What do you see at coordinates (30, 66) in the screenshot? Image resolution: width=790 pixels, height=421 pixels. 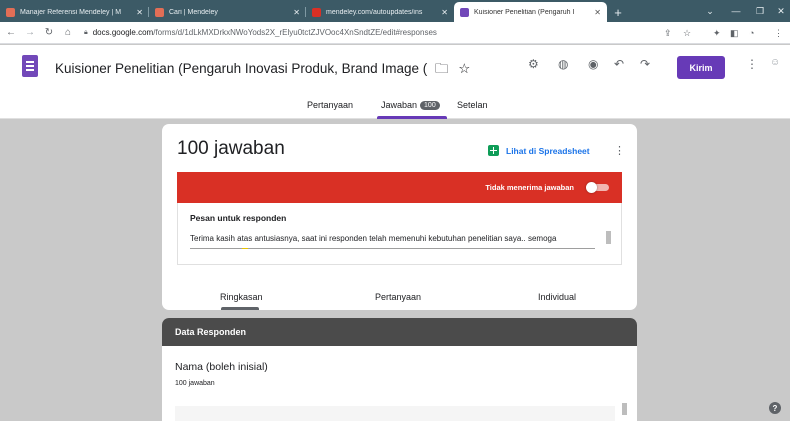 I see `google-forms-logo-icon` at bounding box center [30, 66].